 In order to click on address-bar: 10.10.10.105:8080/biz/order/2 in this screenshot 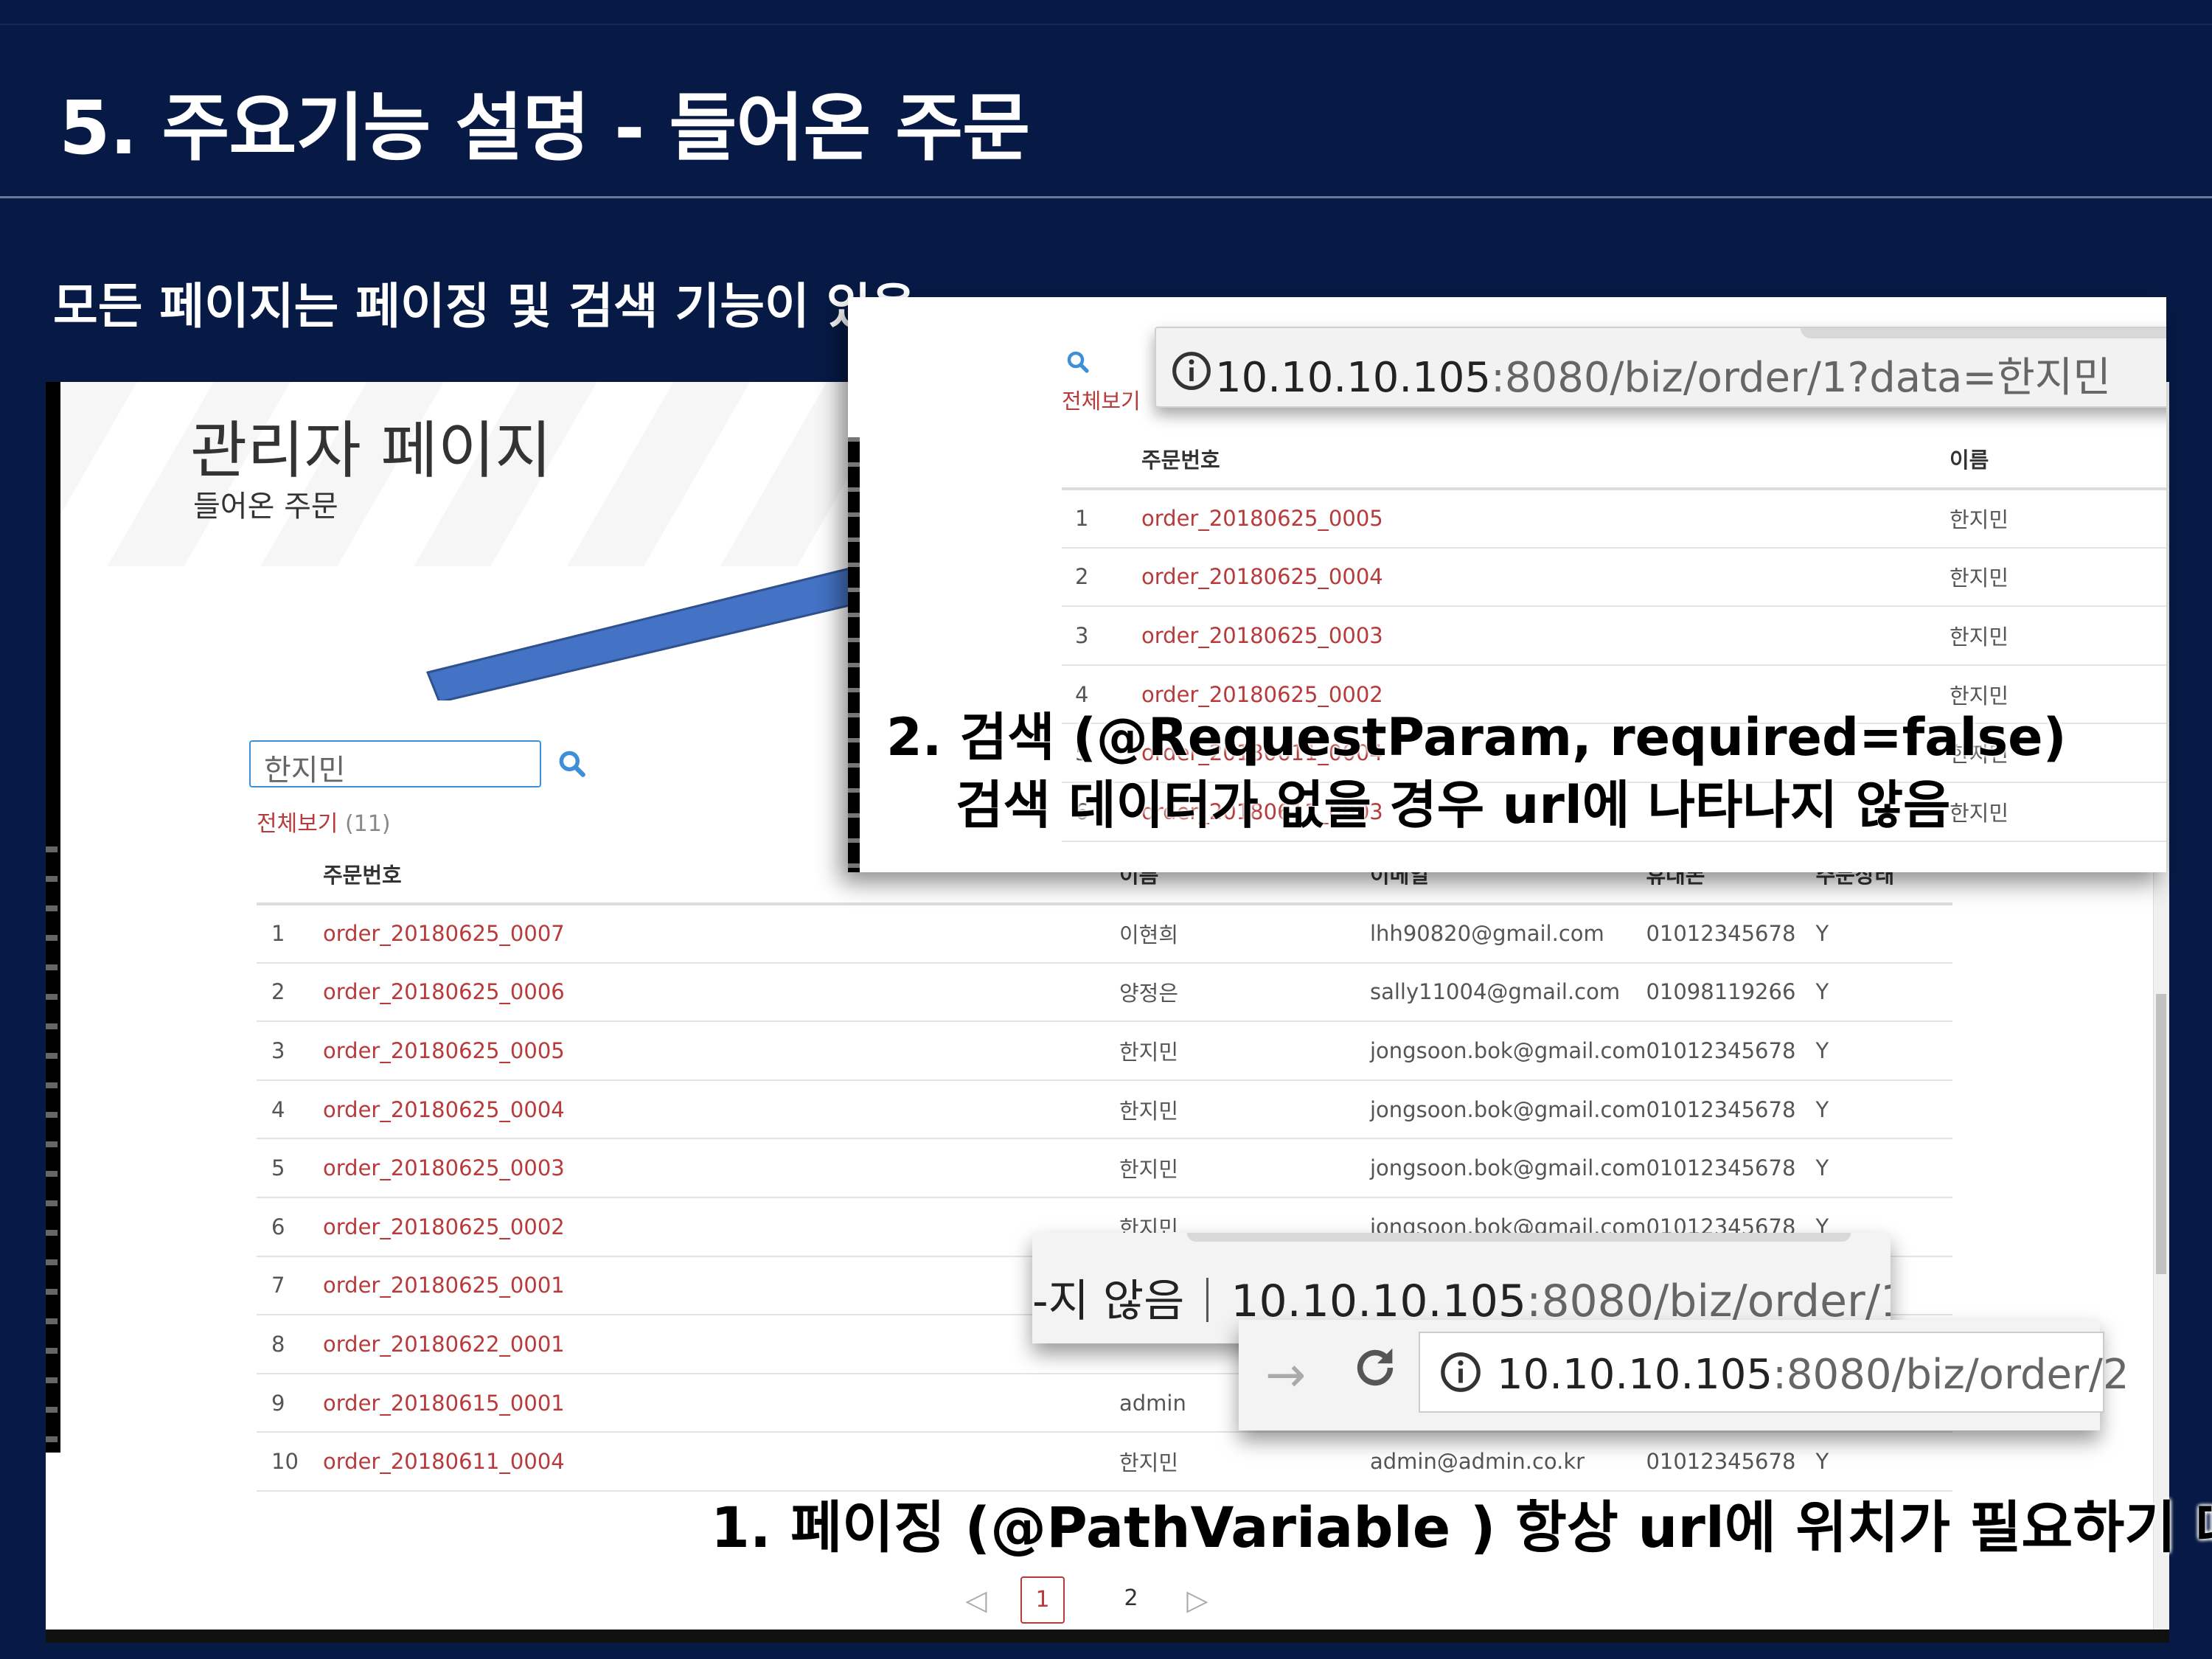, I will do `click(1774, 1372)`.